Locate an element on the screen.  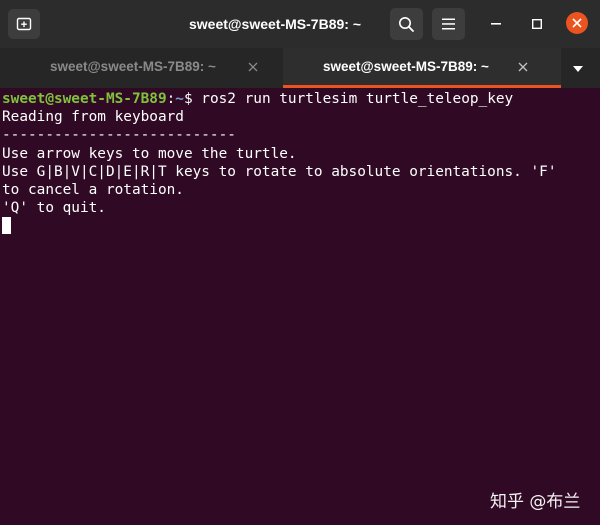
tab-active: sweet@sweet-MS-7B89: ~ is located at coordinates (422, 68).